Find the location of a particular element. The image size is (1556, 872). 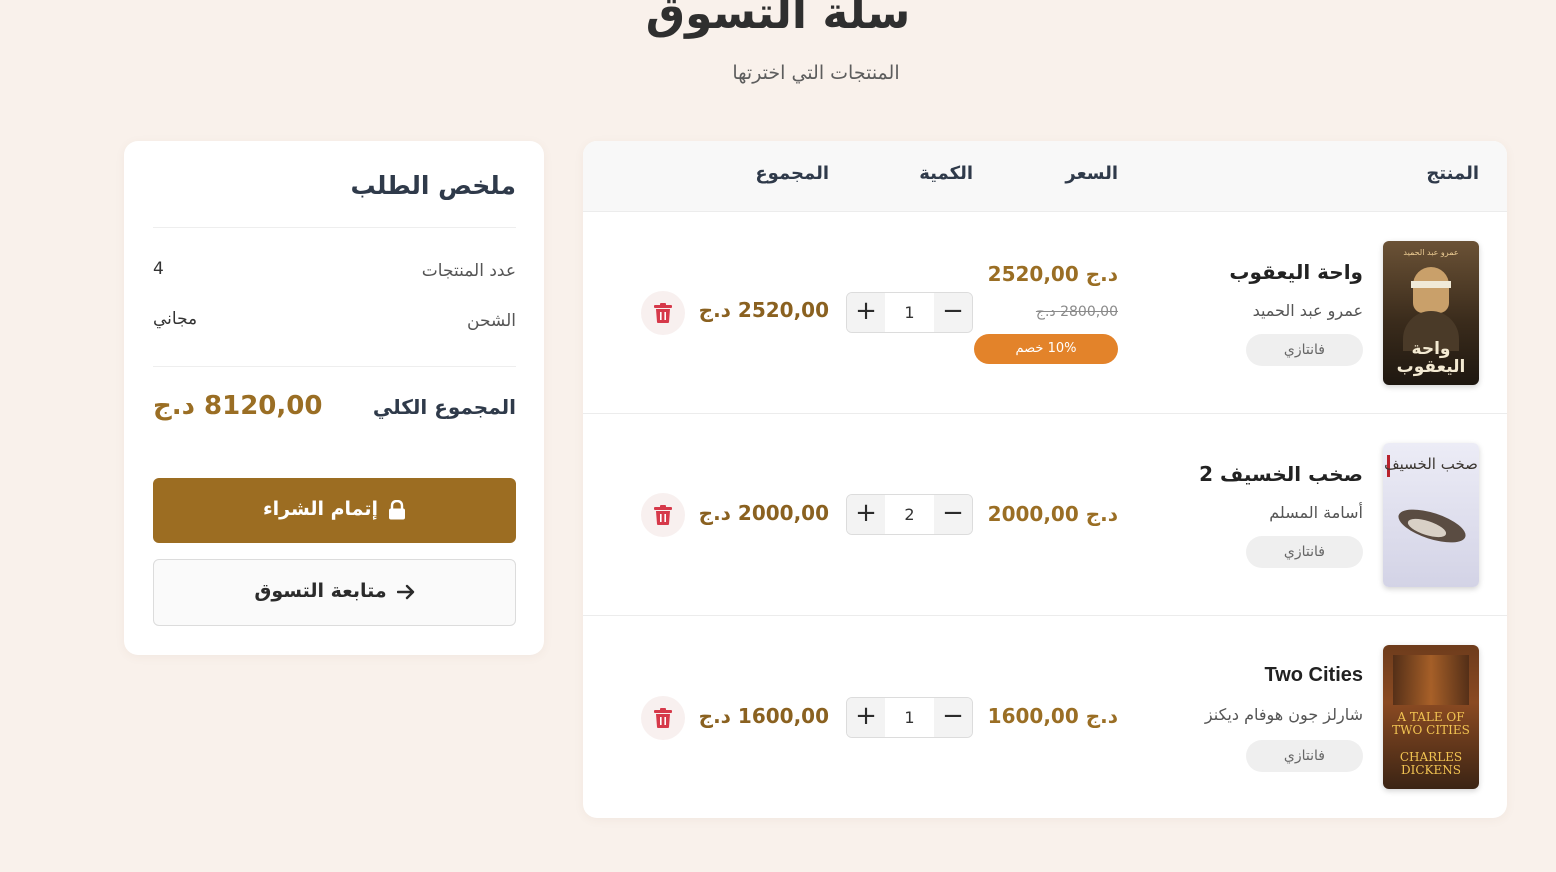

page-title: سلة التسوق is located at coordinates (778, 19).